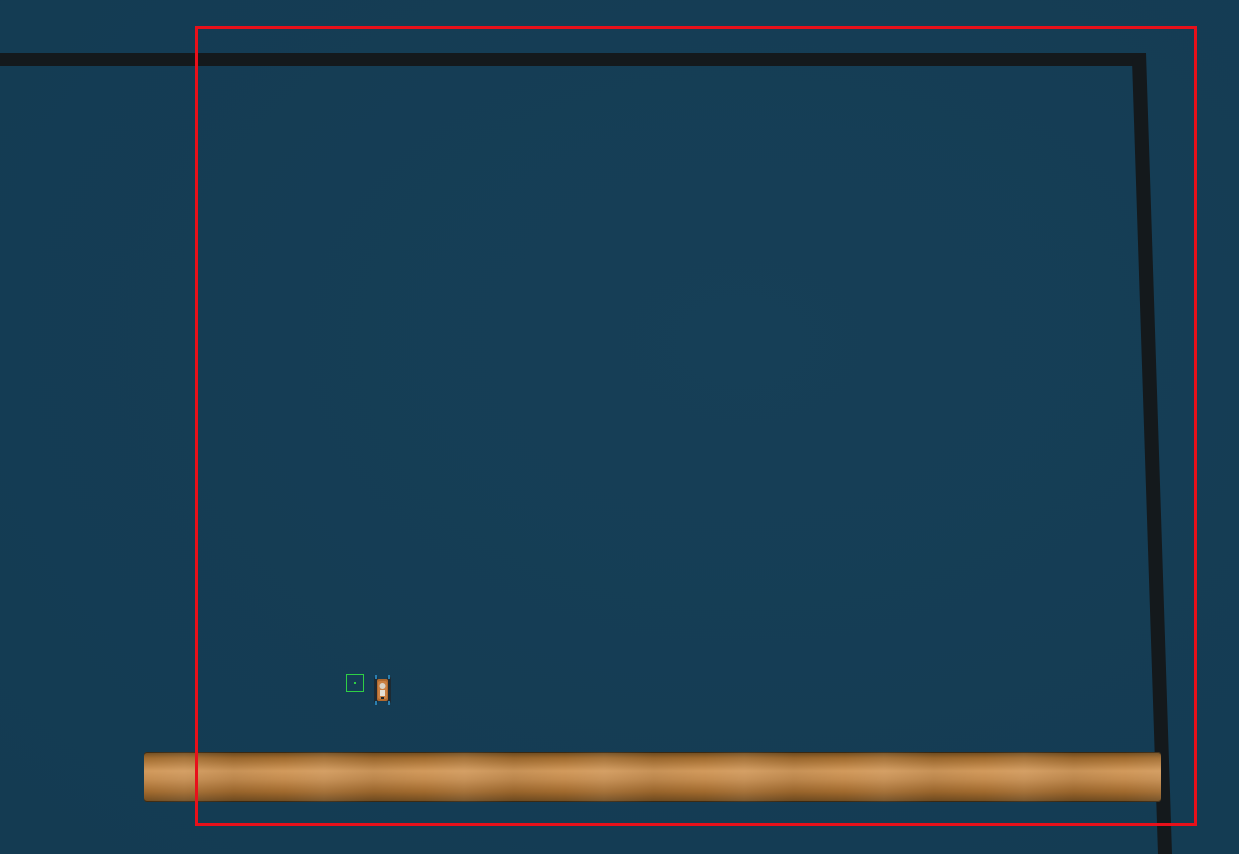 This screenshot has width=1239, height=854. I want to click on boundary-wall-right, so click(1152, 453).